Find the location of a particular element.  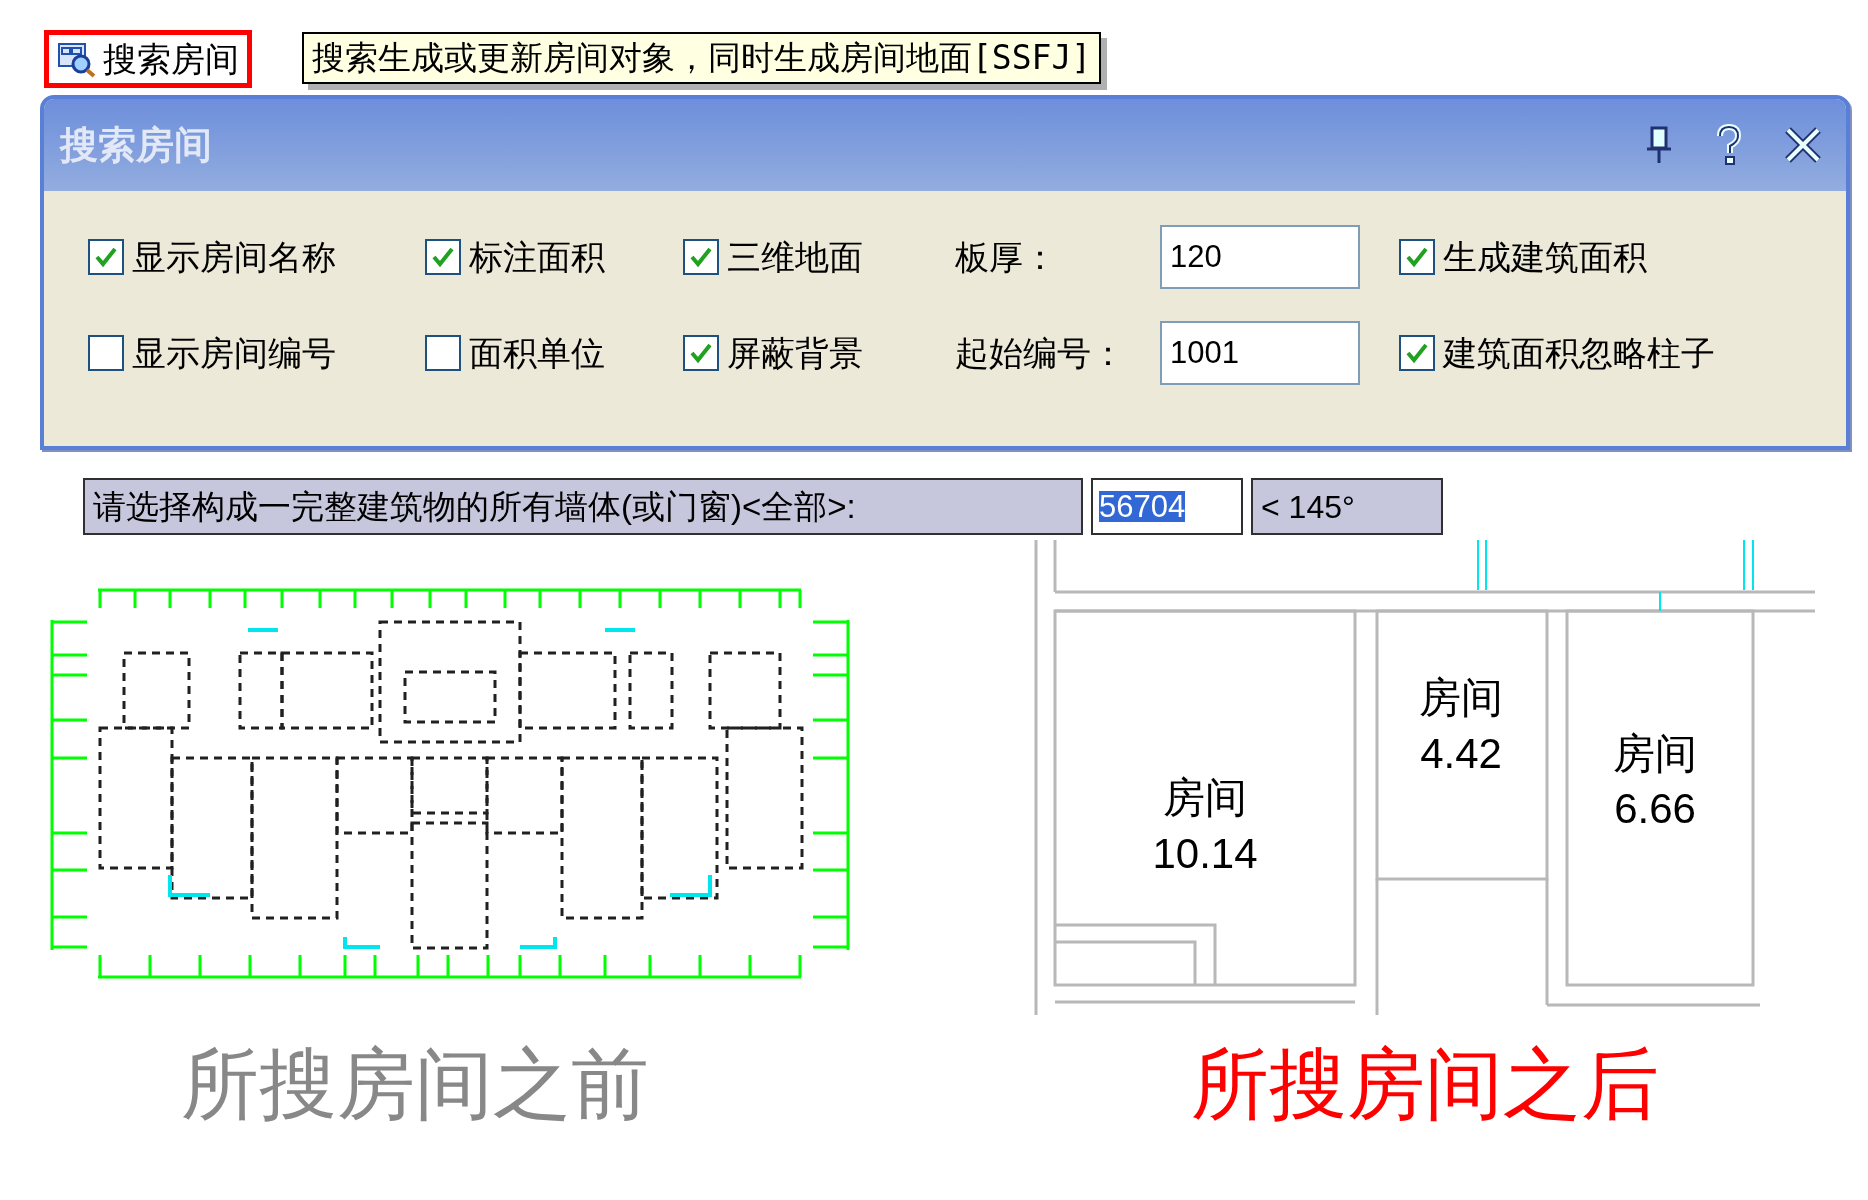

command-prompt: 请选择构成一完整建筑物的所有墙体(或门窗)<全部>: is located at coordinates (583, 506).